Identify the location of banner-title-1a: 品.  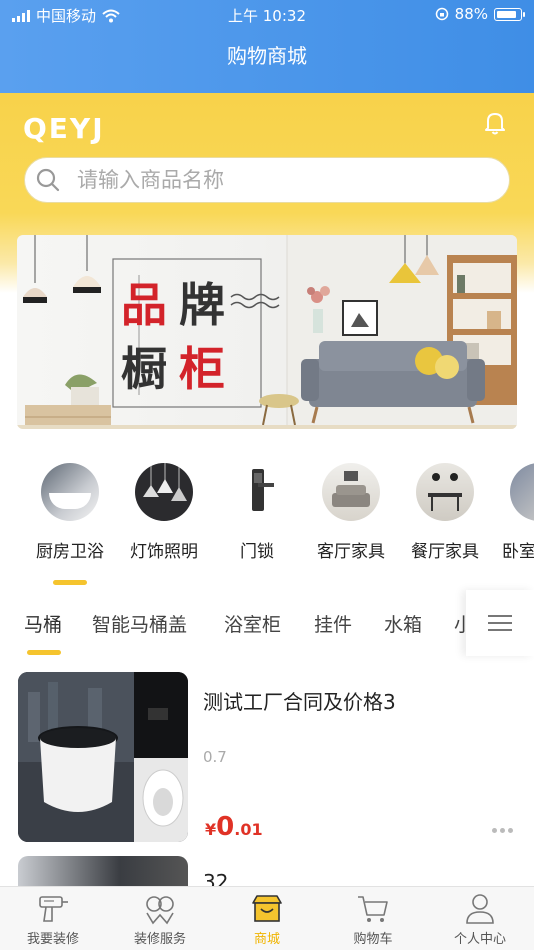
(144, 305).